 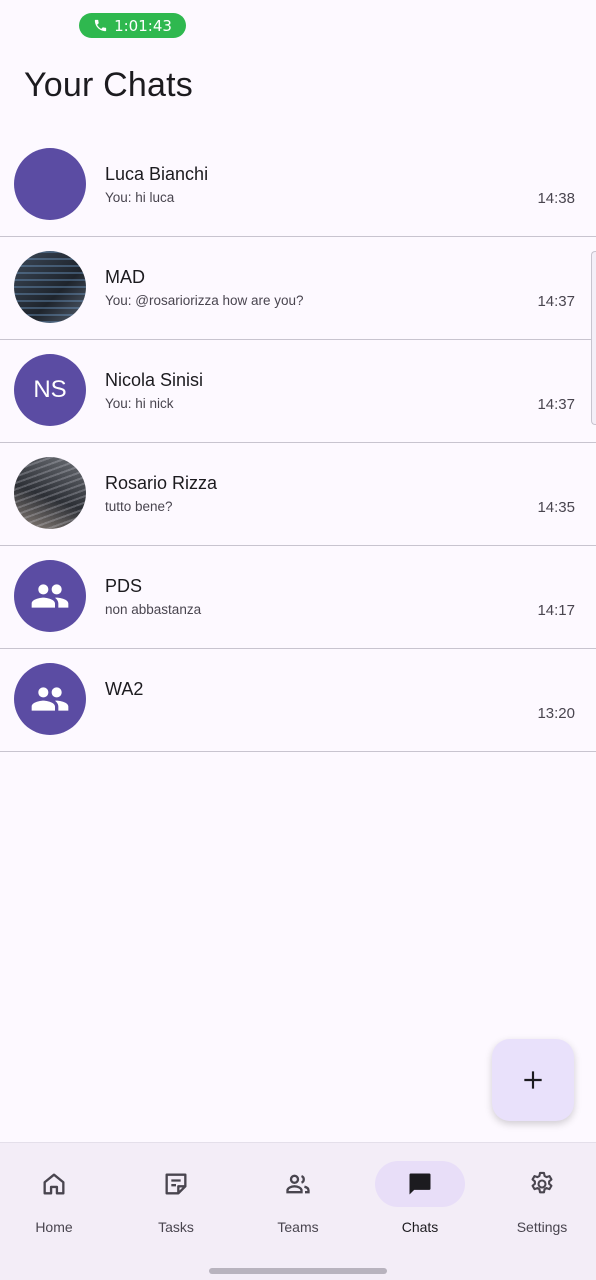 I want to click on chat-last-message: tutto bene?, so click(x=139, y=506).